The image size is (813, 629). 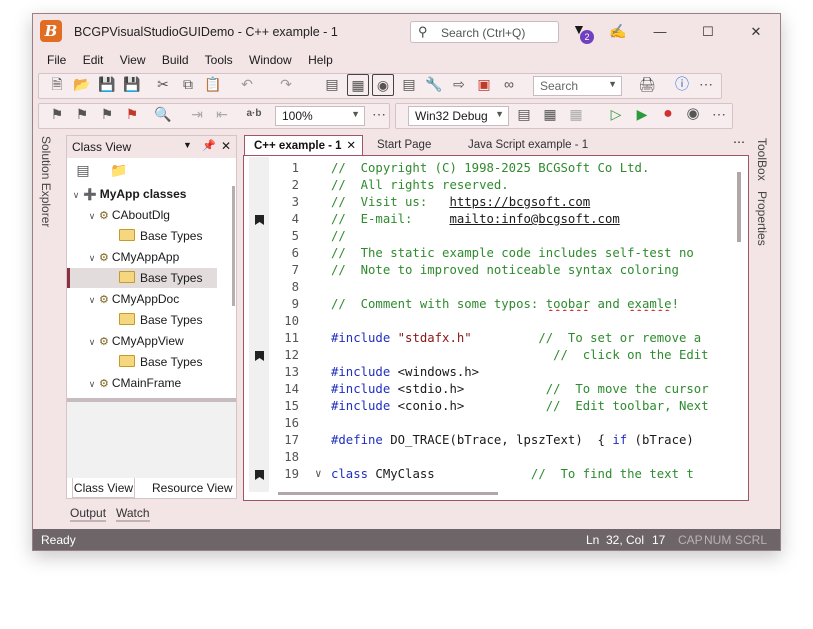 What do you see at coordinates (254, 114) in the screenshot?
I see `whitespace-label: a·b` at bounding box center [254, 114].